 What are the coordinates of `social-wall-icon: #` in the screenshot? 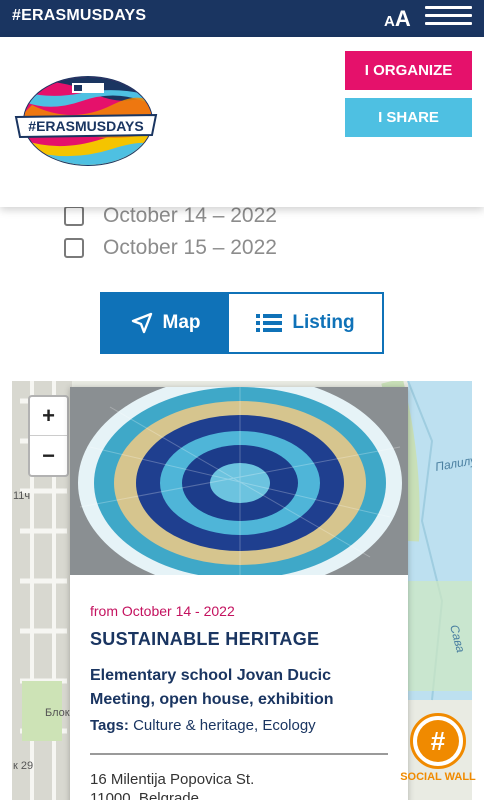 It's located at (438, 741).